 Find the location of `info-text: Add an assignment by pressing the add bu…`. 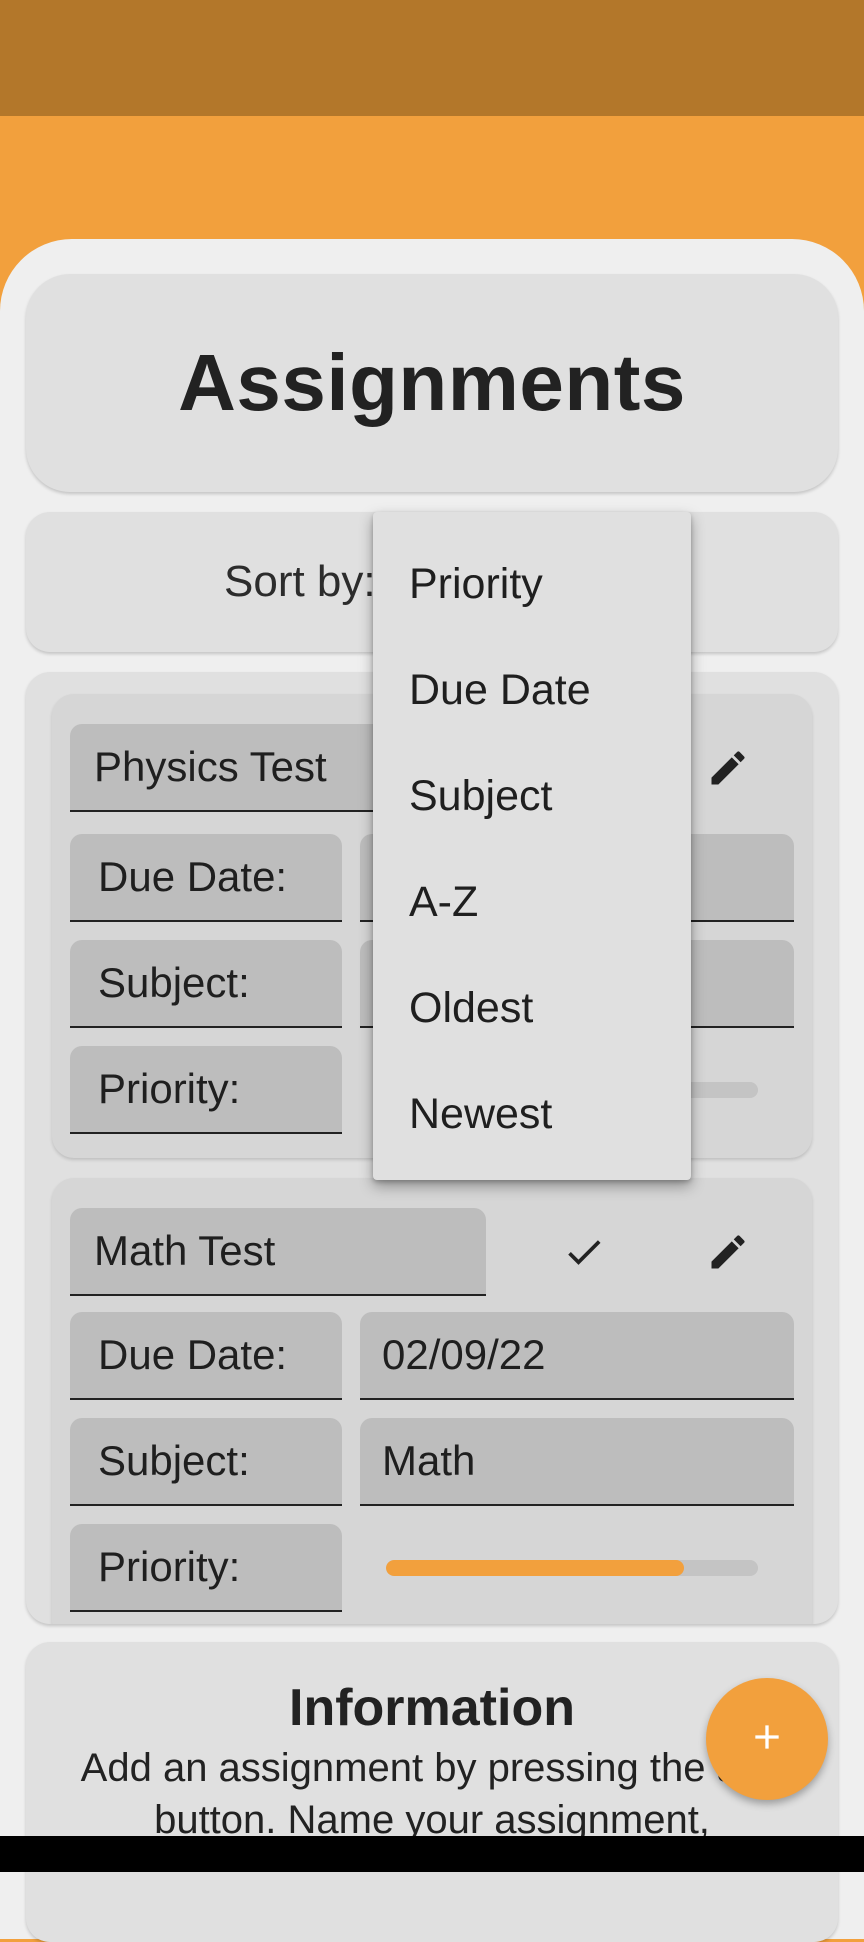

info-text: Add an assignment by pressing the add bu… is located at coordinates (432, 1794).